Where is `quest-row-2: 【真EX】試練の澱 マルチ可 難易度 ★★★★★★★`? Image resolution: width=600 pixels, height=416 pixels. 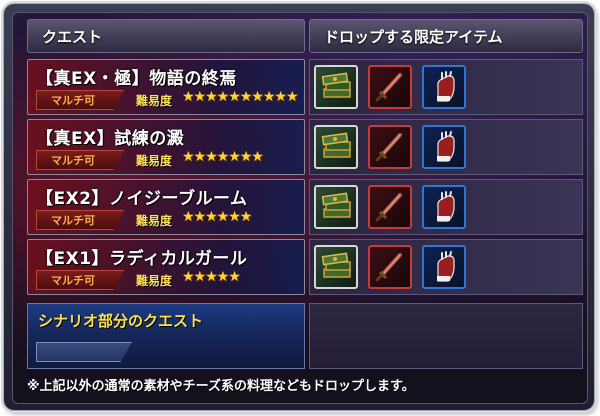 quest-row-2: 【真EX】試練の澱 マルチ可 難易度 ★★★★★★★ is located at coordinates (166, 147).